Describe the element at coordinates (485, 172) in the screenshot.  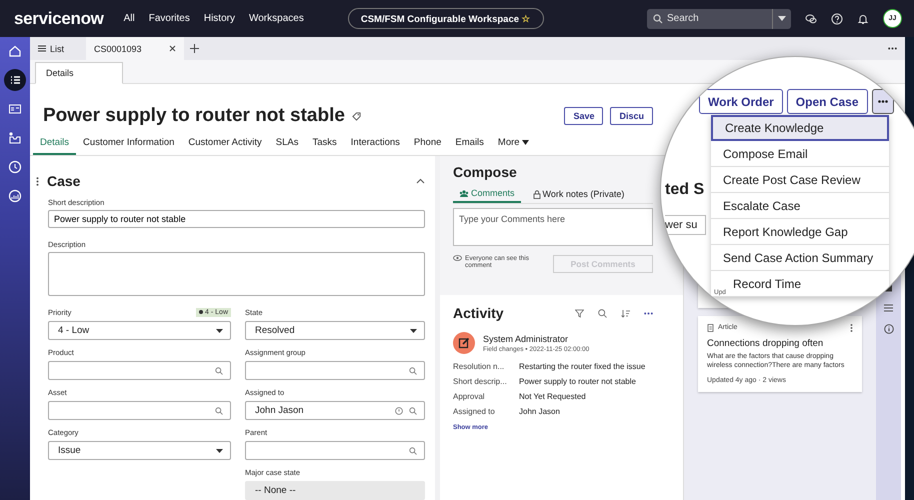
I see `section-title: Compose` at that location.